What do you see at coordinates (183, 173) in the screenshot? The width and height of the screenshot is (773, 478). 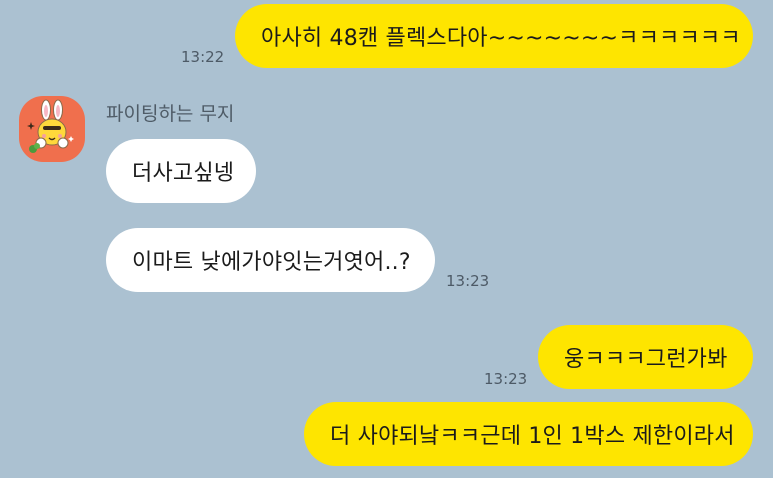 I see `message-text: 더사고싶넹` at bounding box center [183, 173].